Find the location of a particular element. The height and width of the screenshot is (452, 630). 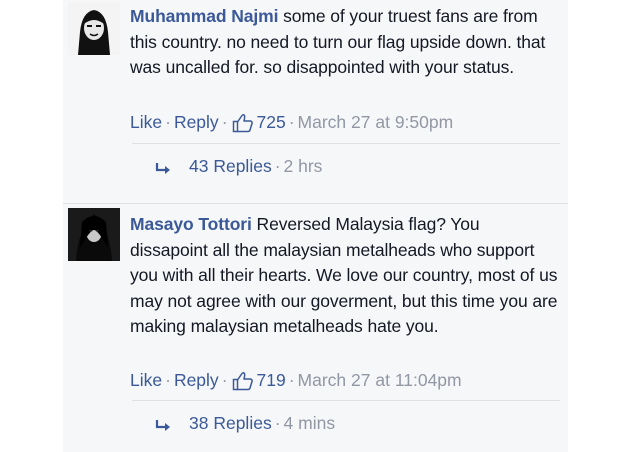

comment-divider is located at coordinates (315, 203).